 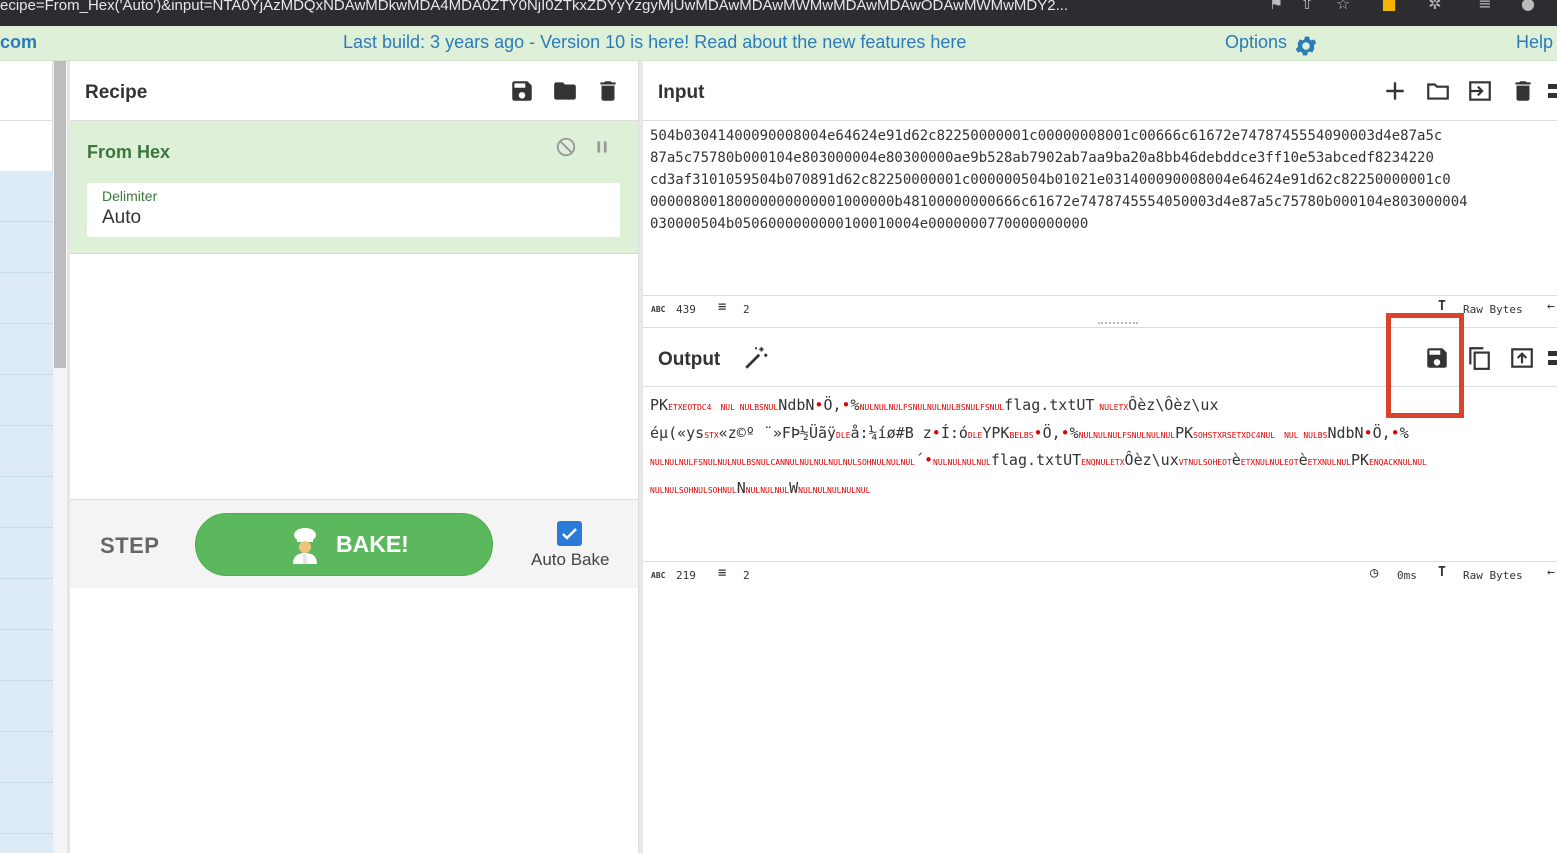 What do you see at coordinates (1374, 573) in the screenshot?
I see `clock-icon: ◷` at bounding box center [1374, 573].